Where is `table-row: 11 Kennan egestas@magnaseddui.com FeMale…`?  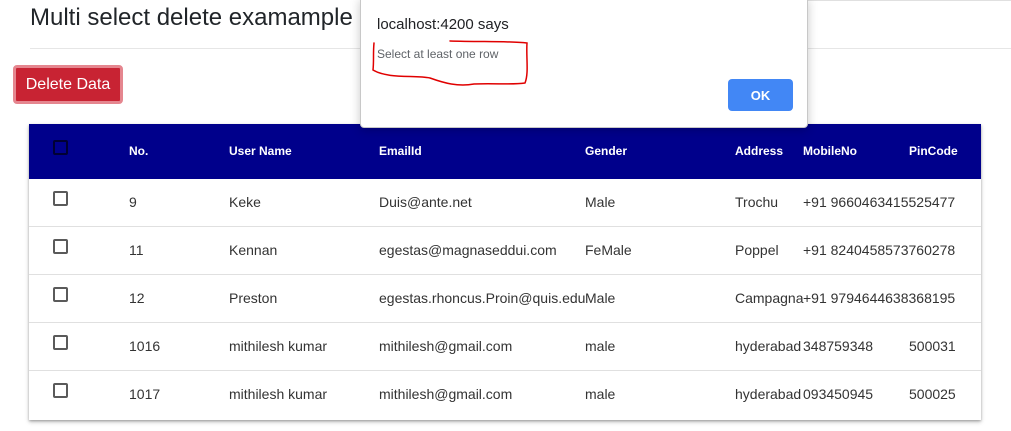
table-row: 11 Kennan egestas@magnaseddui.com FeMale… is located at coordinates (505, 251).